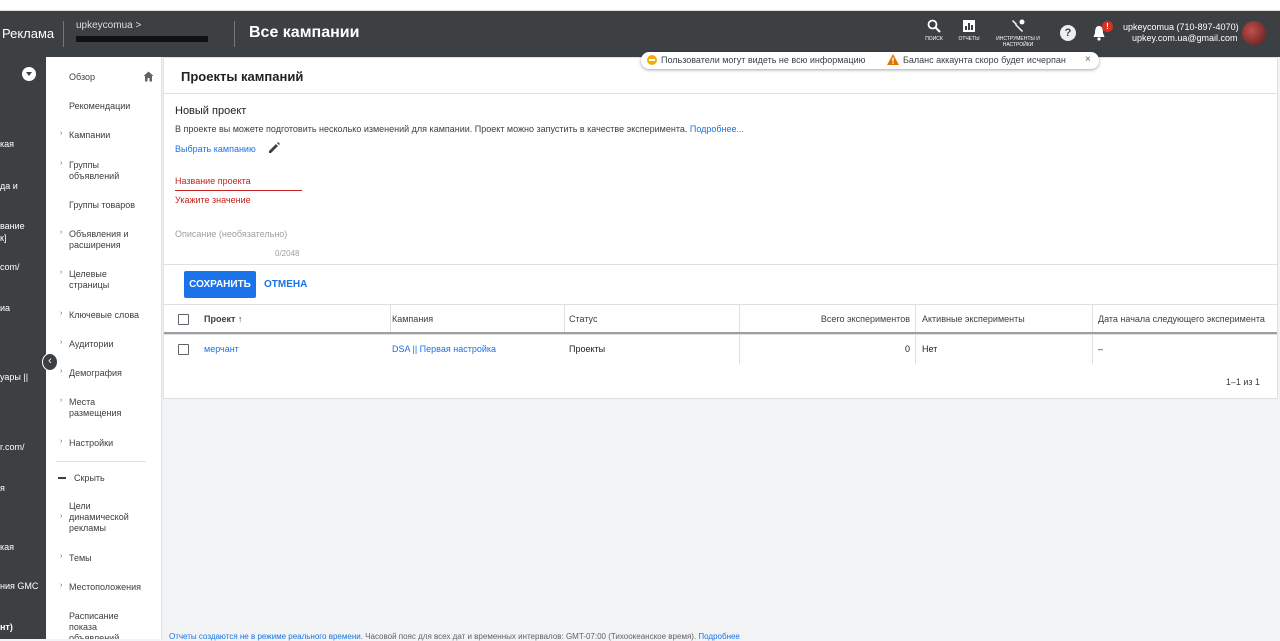  Describe the element at coordinates (109, 280) in the screenshot. I see `nav-item-landing-pages: Целевые страницы` at that location.